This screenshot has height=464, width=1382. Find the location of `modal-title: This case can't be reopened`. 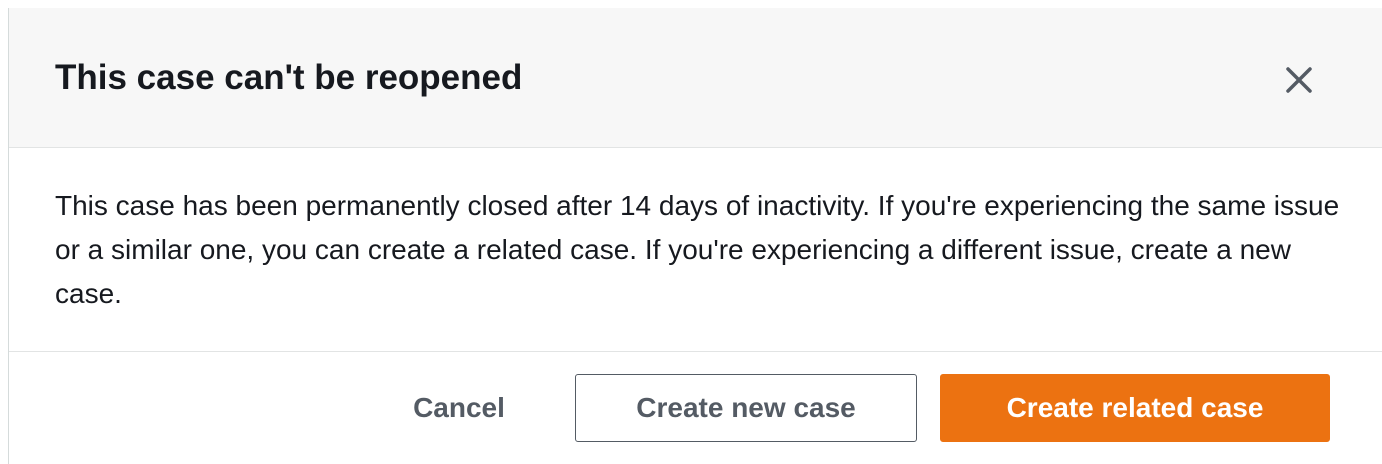

modal-title: This case can't be reopened is located at coordinates (289, 77).